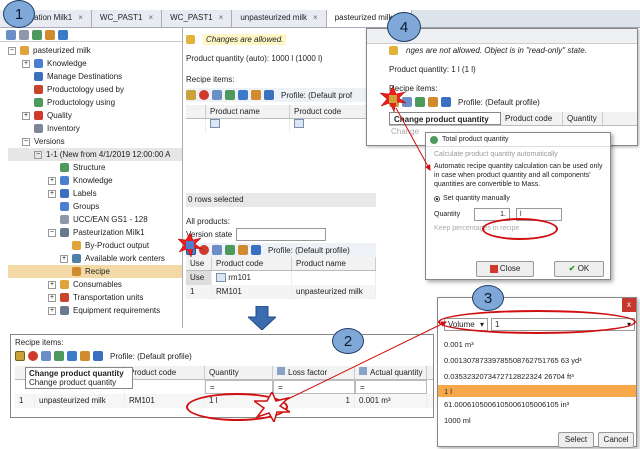 This screenshot has width=640, height=449. I want to click on arrow-to-unit-popup, so click(366, 361).